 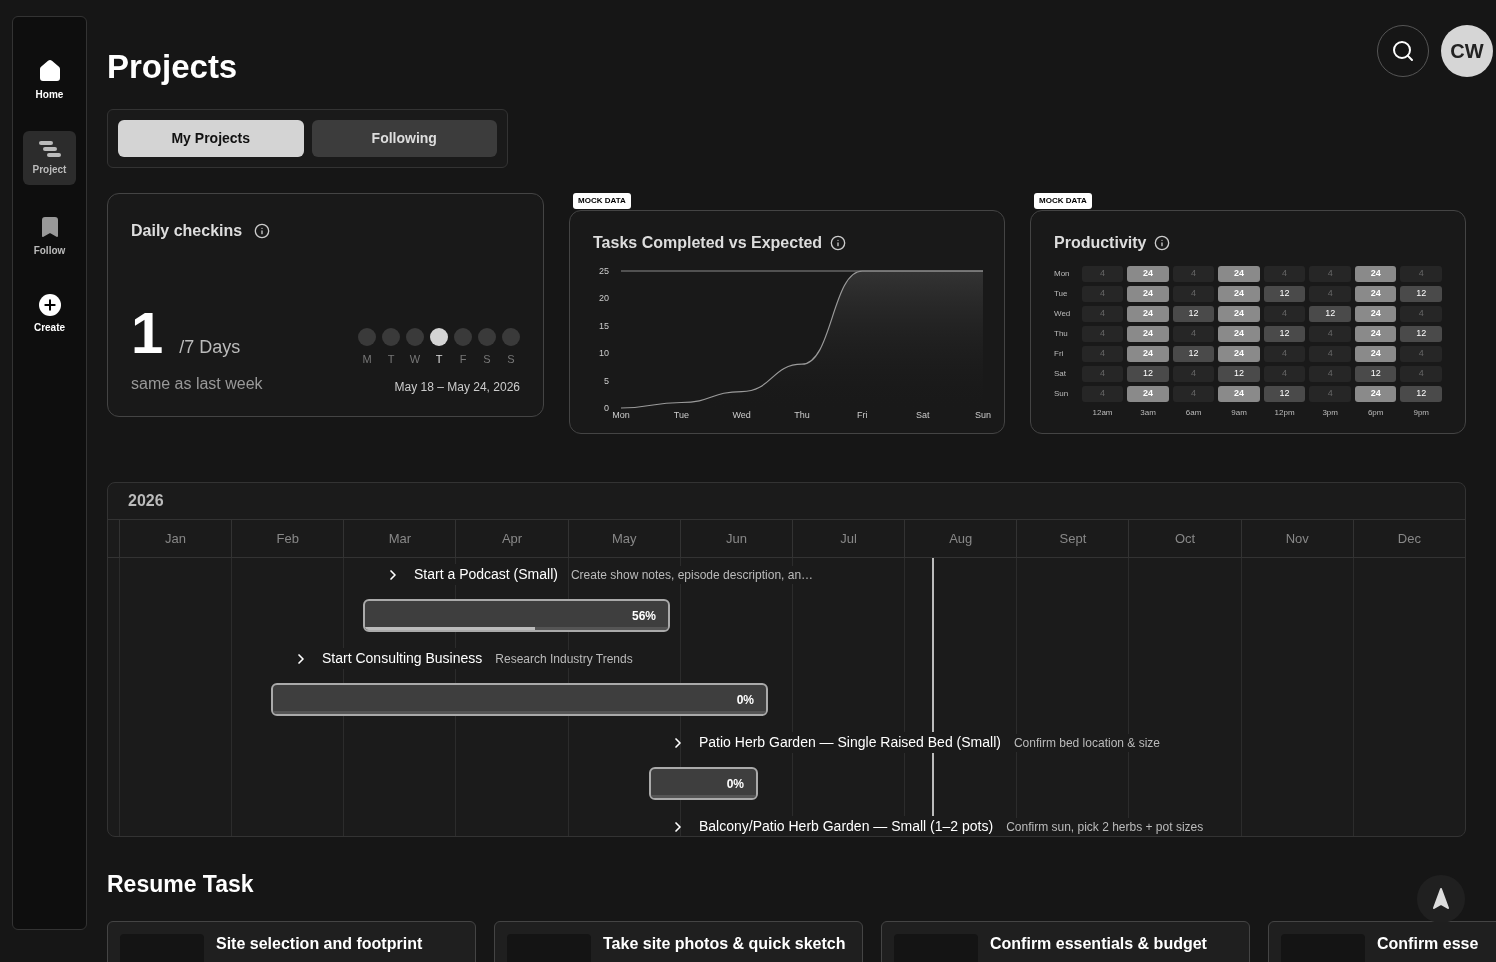 What do you see at coordinates (1441, 899) in the screenshot?
I see `scroll-top-button` at bounding box center [1441, 899].